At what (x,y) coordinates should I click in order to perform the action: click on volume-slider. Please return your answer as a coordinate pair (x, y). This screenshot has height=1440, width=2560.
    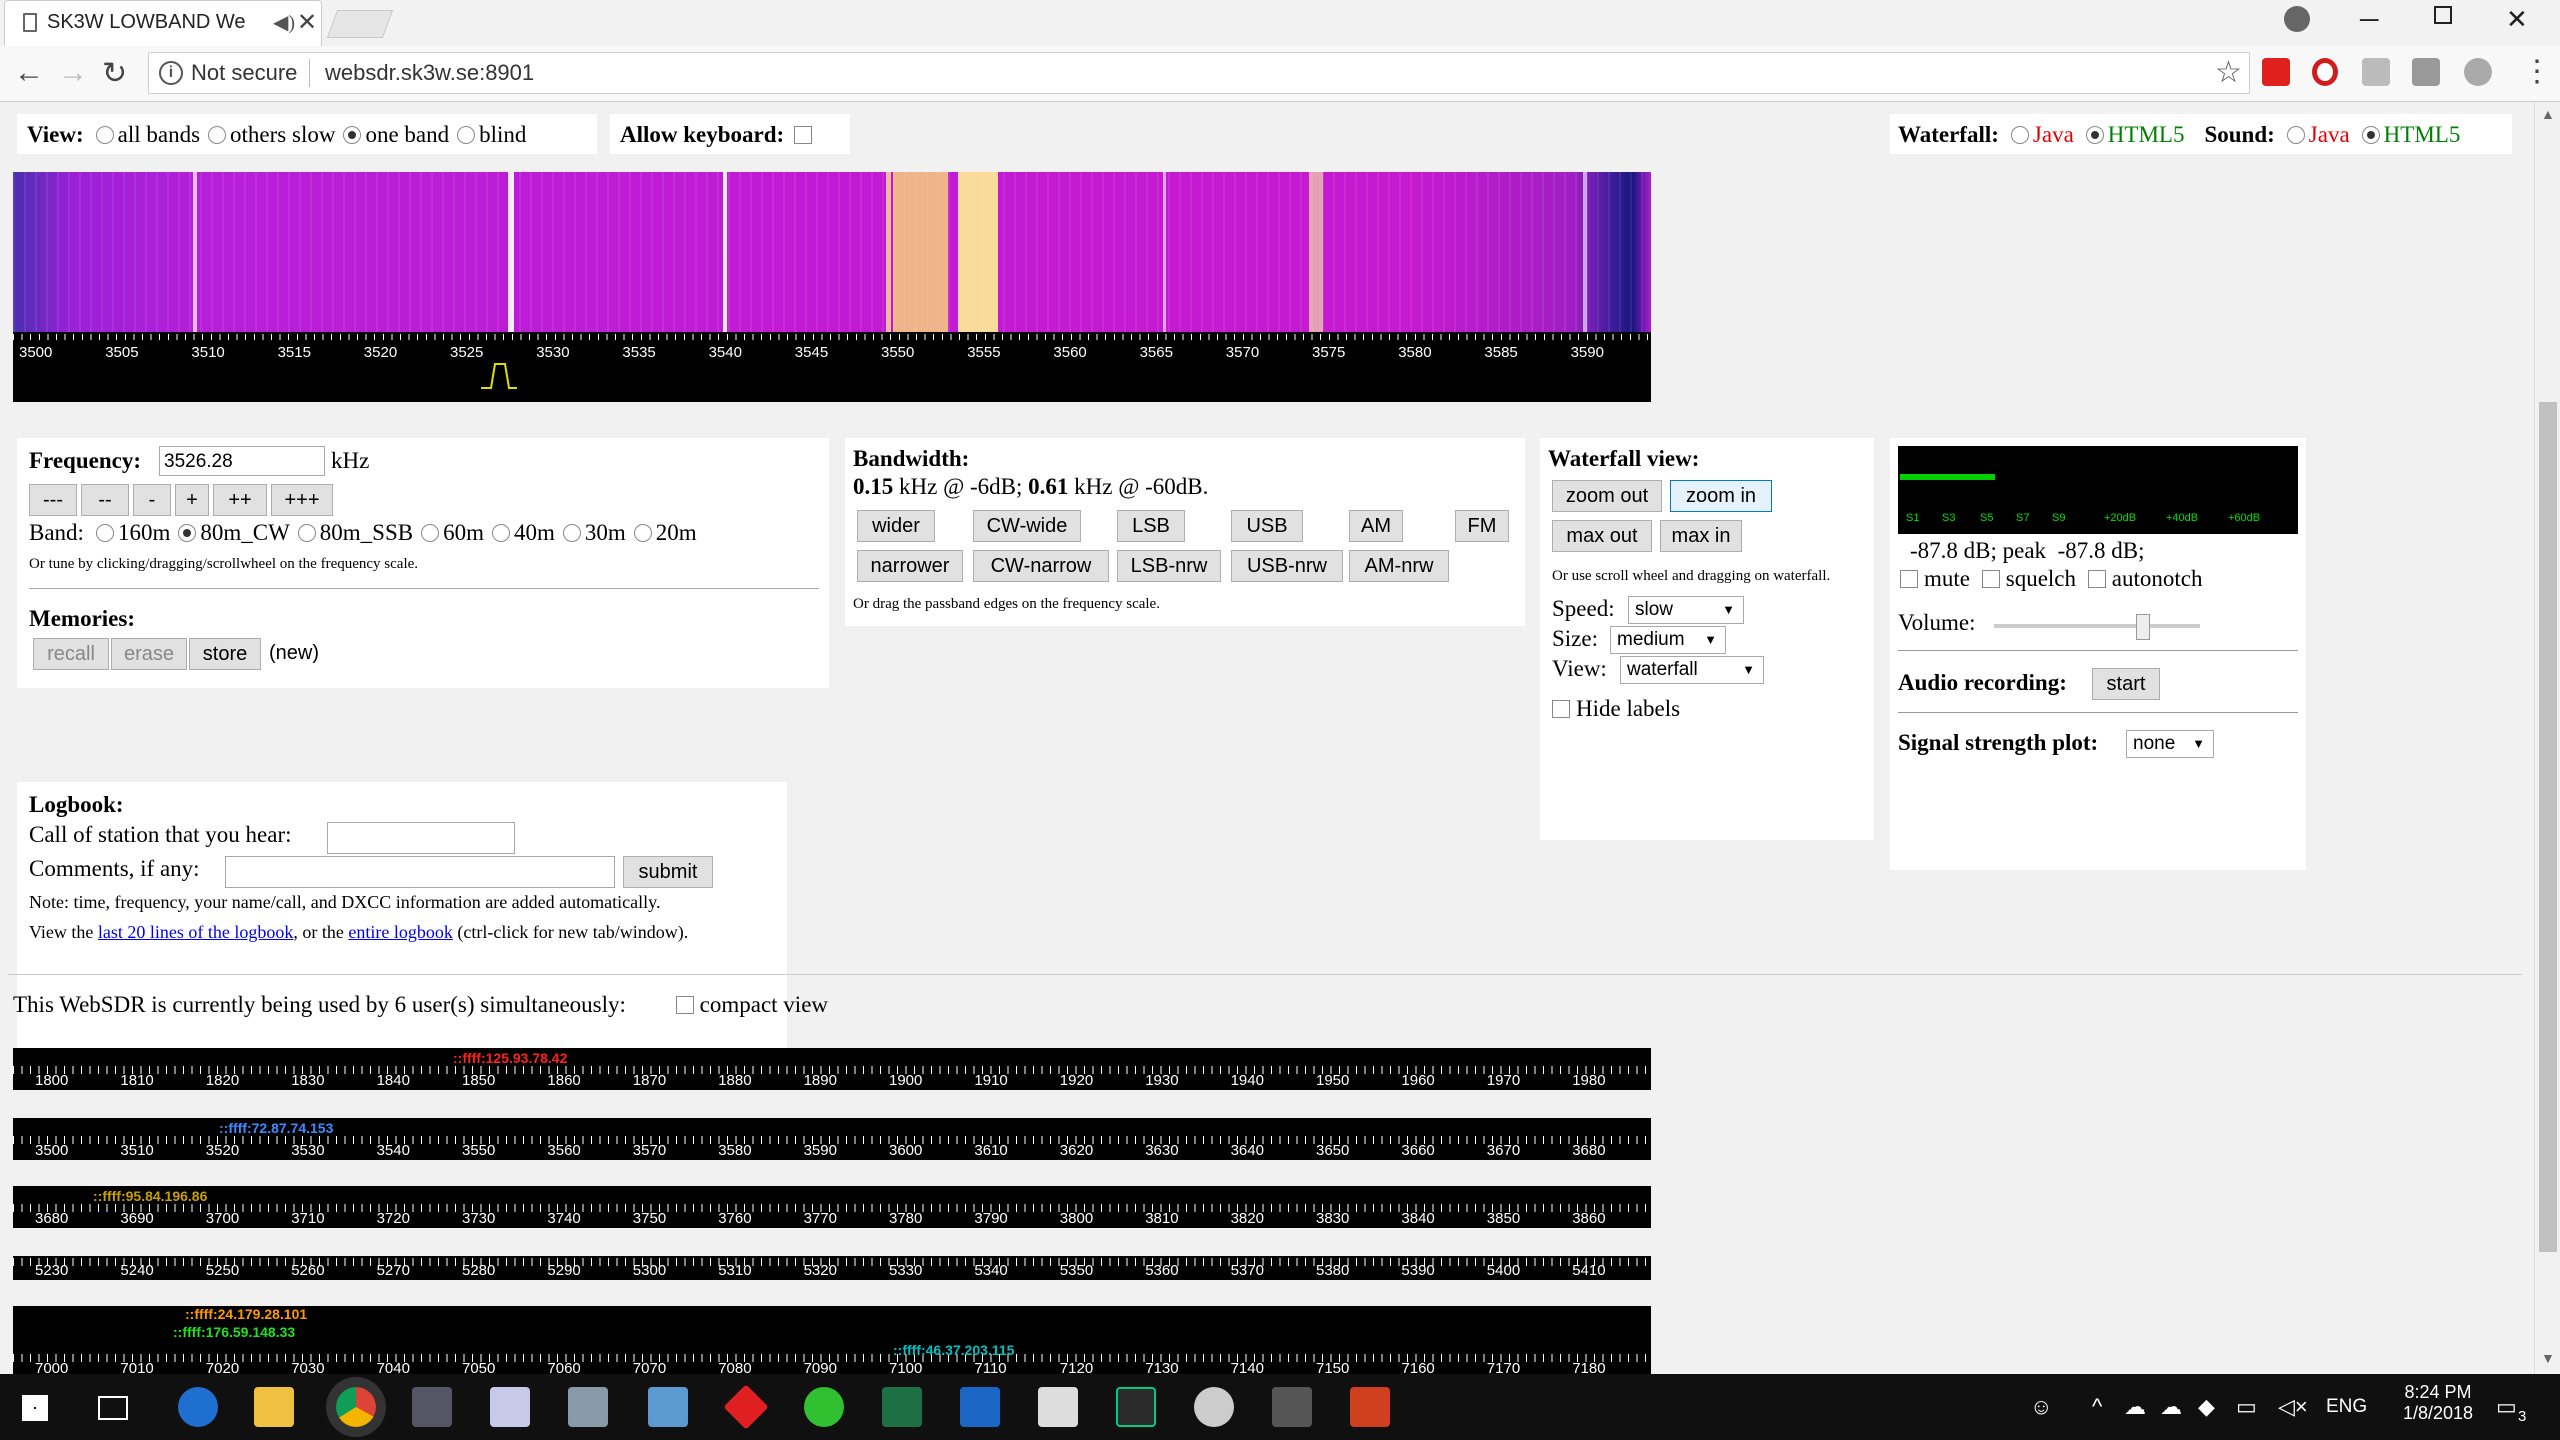
    Looking at the image, I should click on (2097, 627).